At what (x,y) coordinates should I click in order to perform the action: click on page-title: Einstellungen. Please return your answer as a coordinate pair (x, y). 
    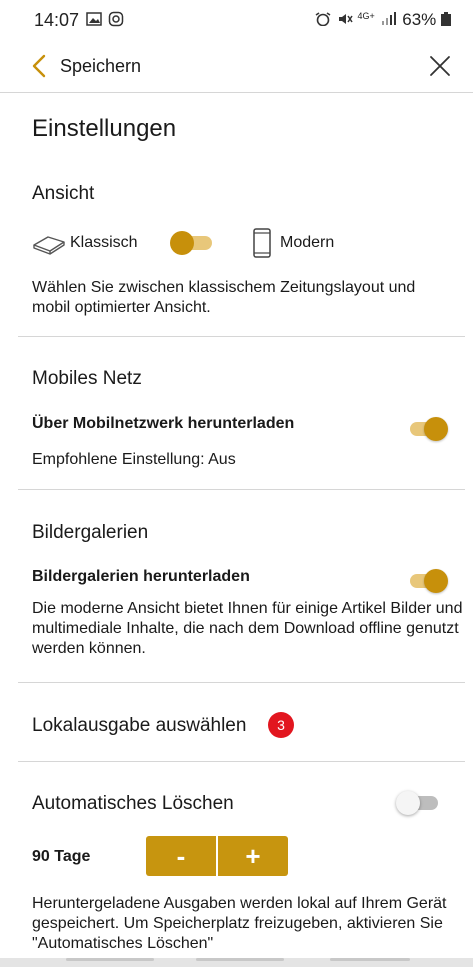
    Looking at the image, I should click on (104, 128).